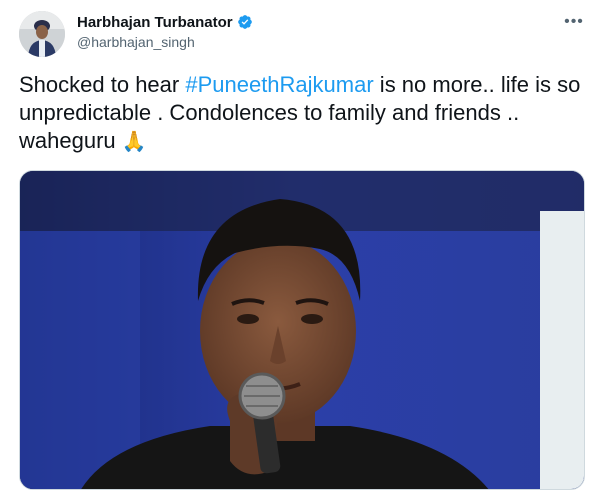 This screenshot has height=500, width=600. I want to click on verified-badge-icon, so click(245, 22).